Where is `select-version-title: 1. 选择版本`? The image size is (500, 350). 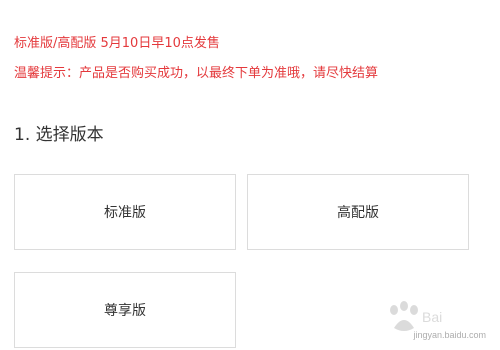
select-version-title: 1. 选择版本 is located at coordinates (59, 135).